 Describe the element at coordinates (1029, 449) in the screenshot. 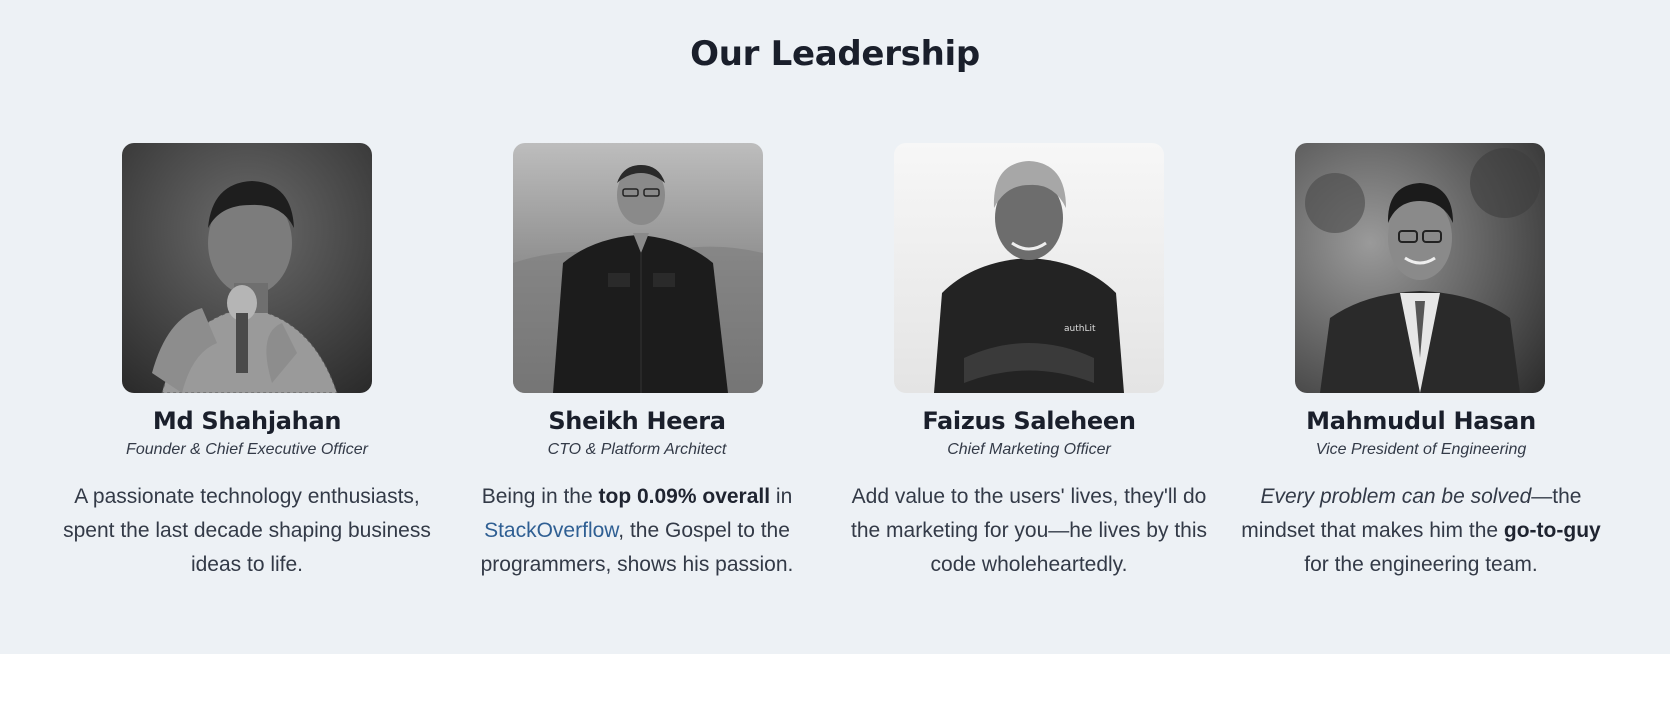

I see `leader-role: Chief Marketing Officer` at that location.